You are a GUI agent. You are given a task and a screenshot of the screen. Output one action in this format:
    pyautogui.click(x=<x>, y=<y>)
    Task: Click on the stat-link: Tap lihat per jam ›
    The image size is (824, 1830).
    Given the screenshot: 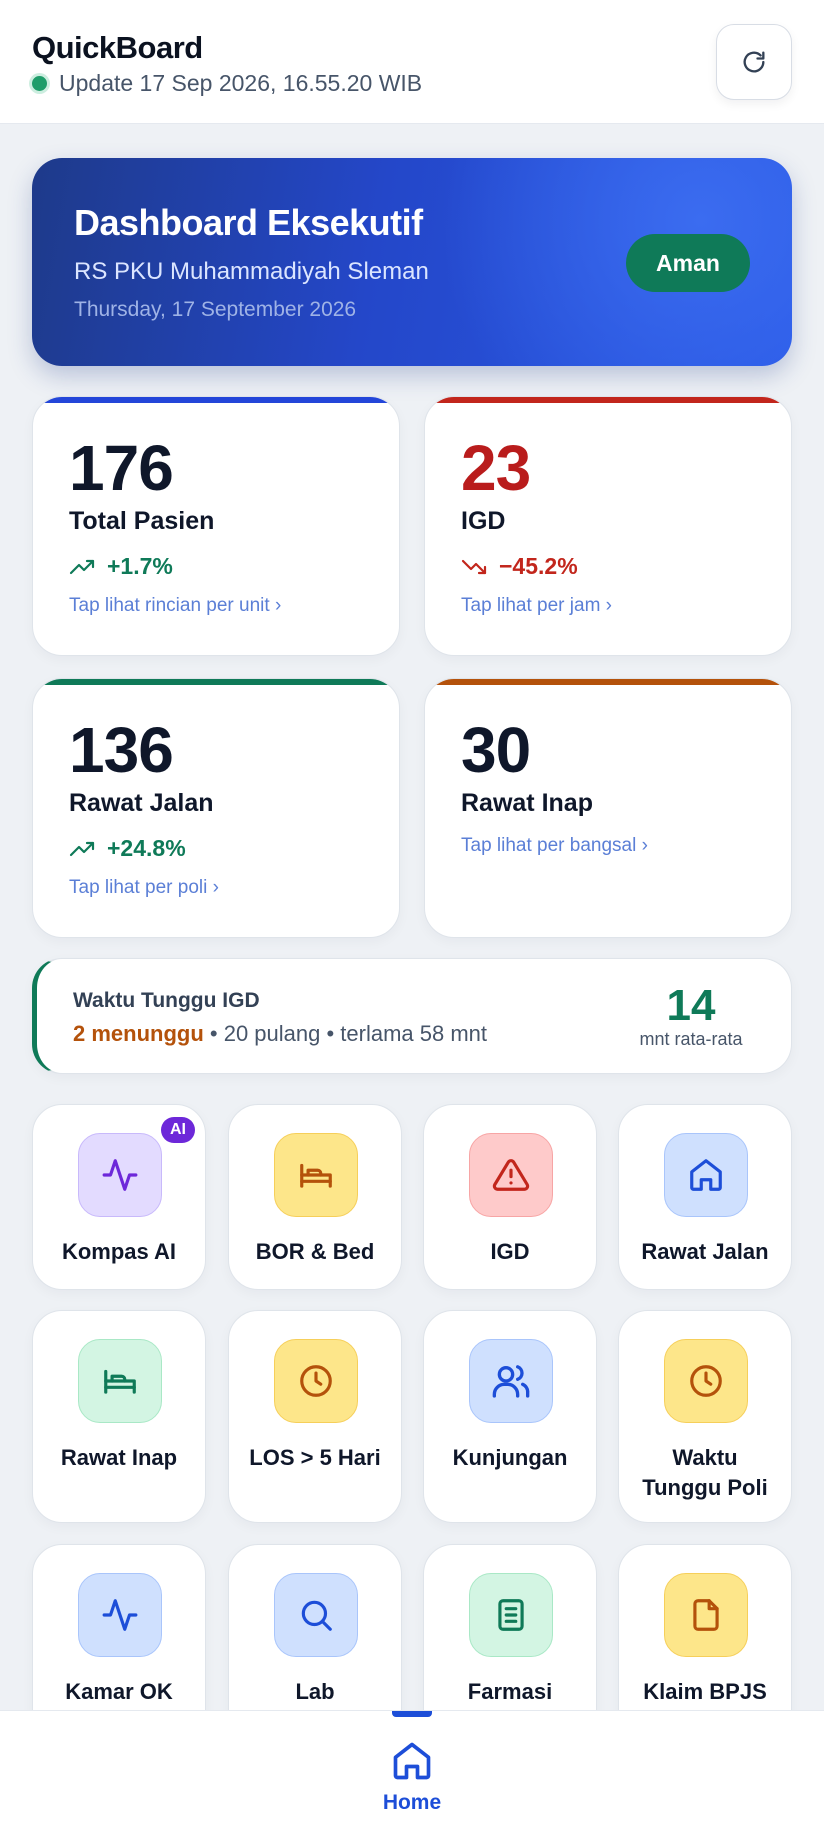 What is the action you would take?
    pyautogui.click(x=536, y=606)
    